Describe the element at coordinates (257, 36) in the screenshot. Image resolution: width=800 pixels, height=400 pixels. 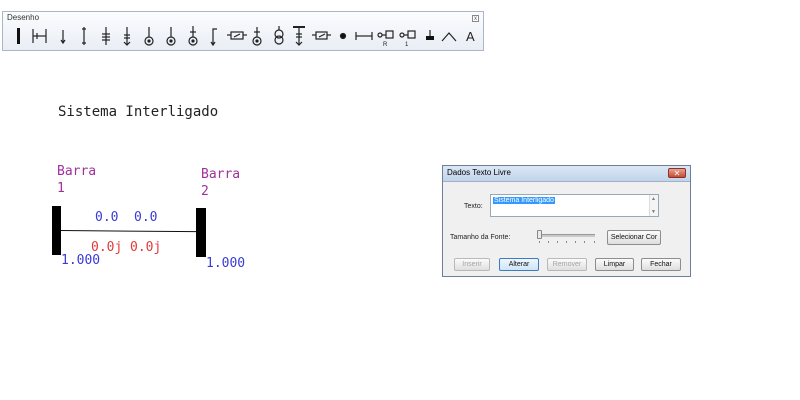
I see `relay-icon` at that location.